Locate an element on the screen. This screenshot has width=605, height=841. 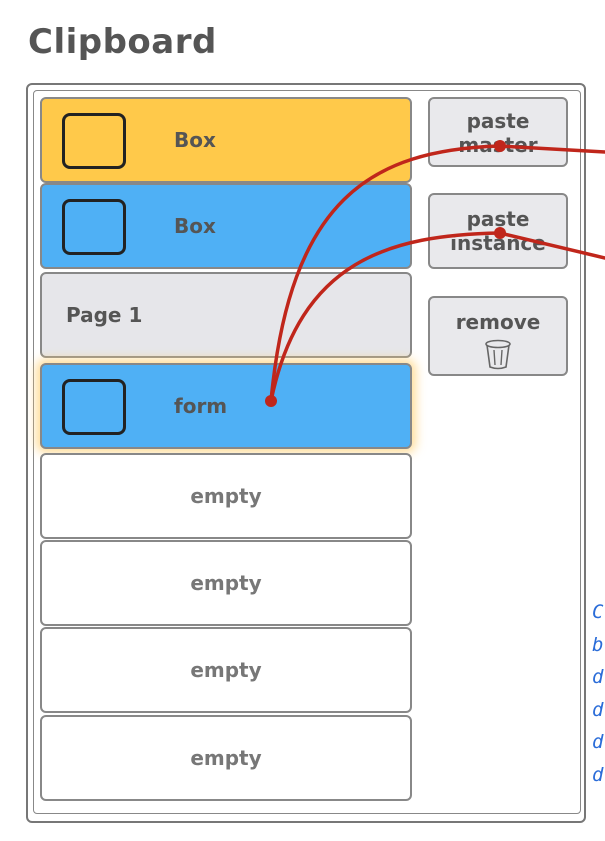
note-line: b is located at coordinates (598, 644).